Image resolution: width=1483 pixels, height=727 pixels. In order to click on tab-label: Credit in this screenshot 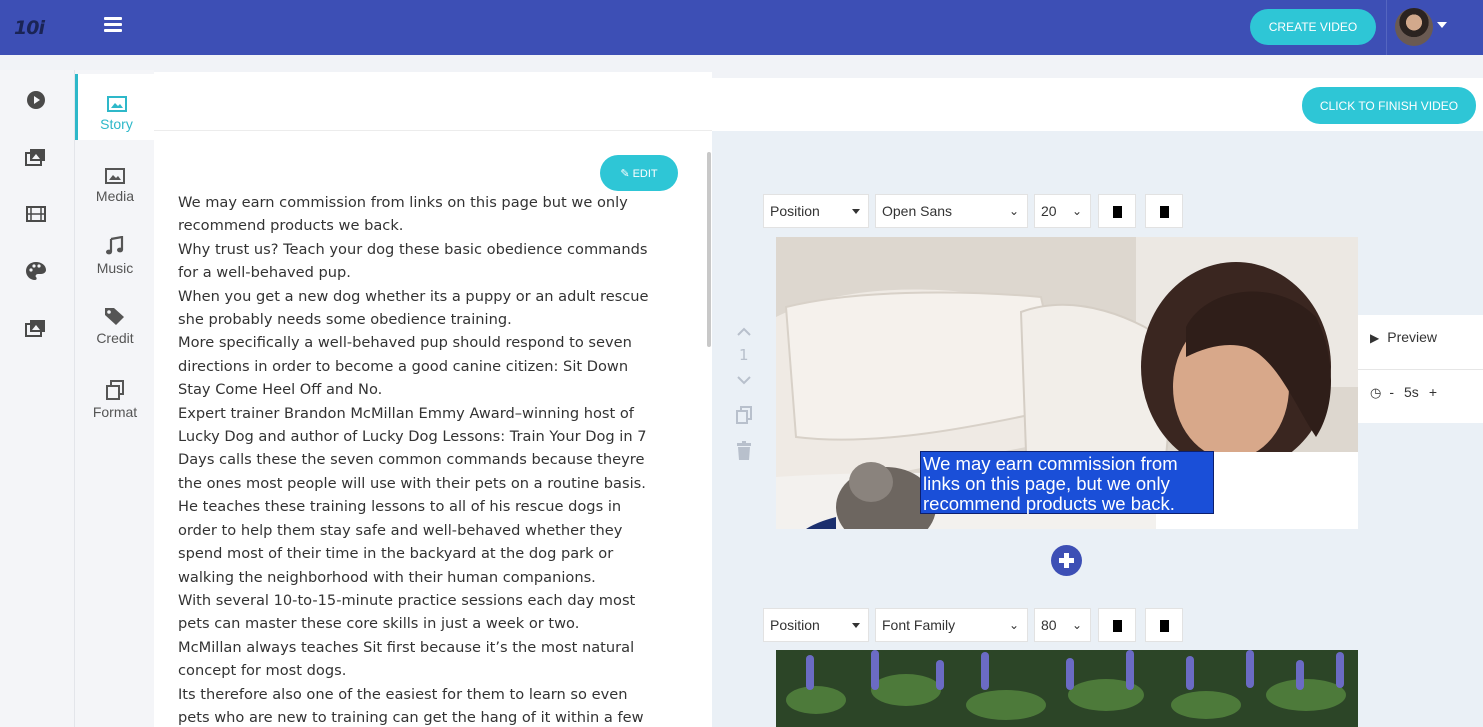, I will do `click(115, 338)`.